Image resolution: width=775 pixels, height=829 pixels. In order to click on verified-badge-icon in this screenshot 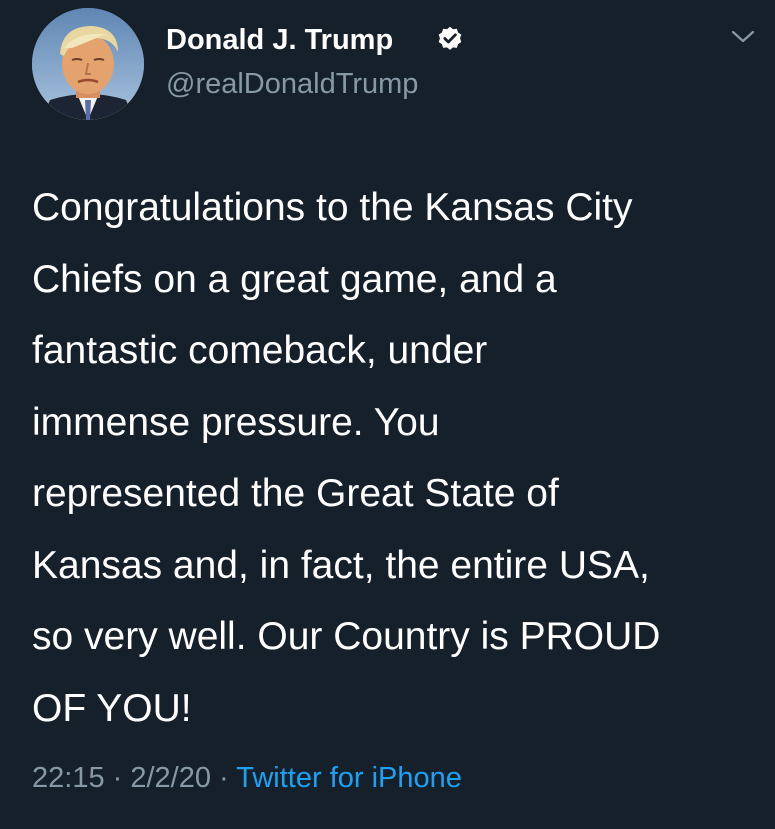, I will do `click(450, 38)`.